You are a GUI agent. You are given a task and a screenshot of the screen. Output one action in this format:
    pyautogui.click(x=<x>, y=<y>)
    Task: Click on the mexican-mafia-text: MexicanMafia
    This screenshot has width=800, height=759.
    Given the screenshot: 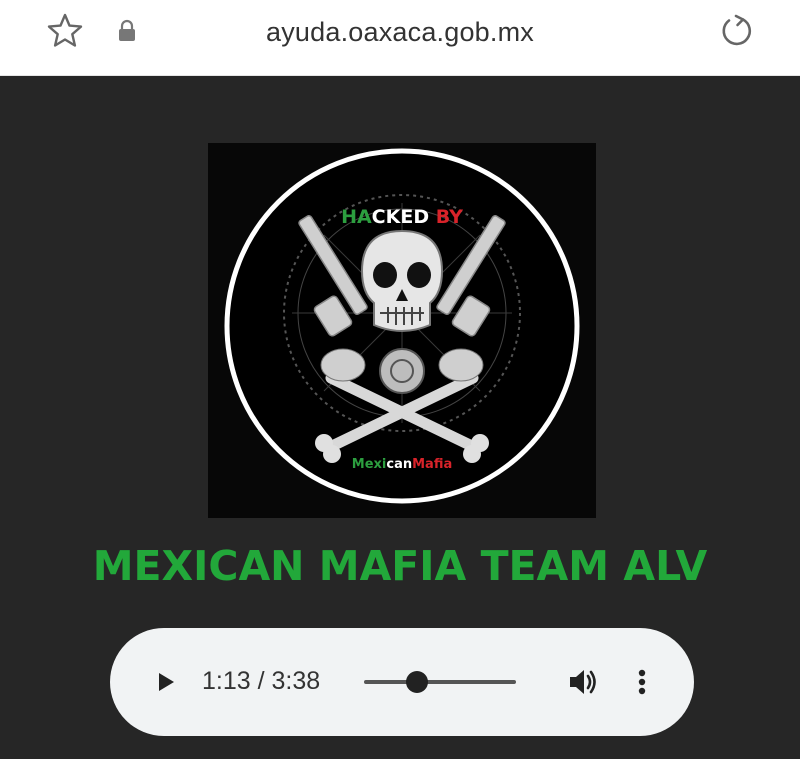 What is the action you would take?
    pyautogui.click(x=402, y=464)
    